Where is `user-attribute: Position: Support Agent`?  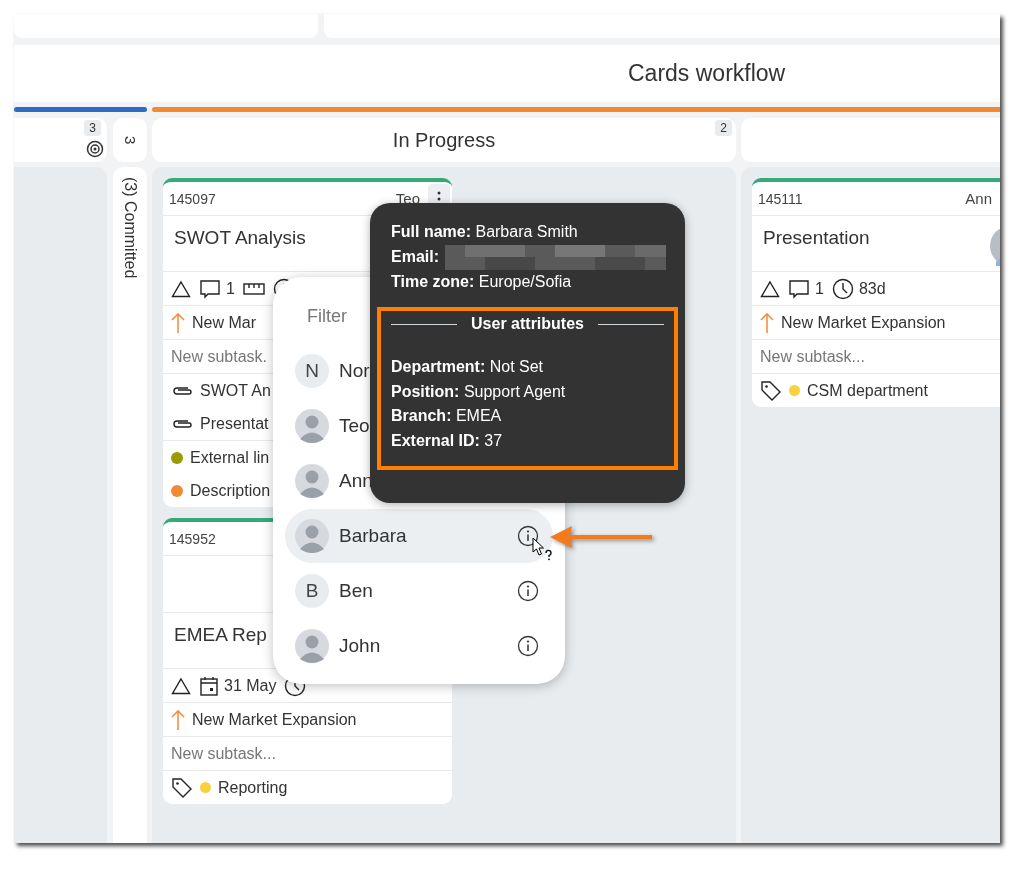 user-attribute: Position: Support Agent is located at coordinates (478, 391).